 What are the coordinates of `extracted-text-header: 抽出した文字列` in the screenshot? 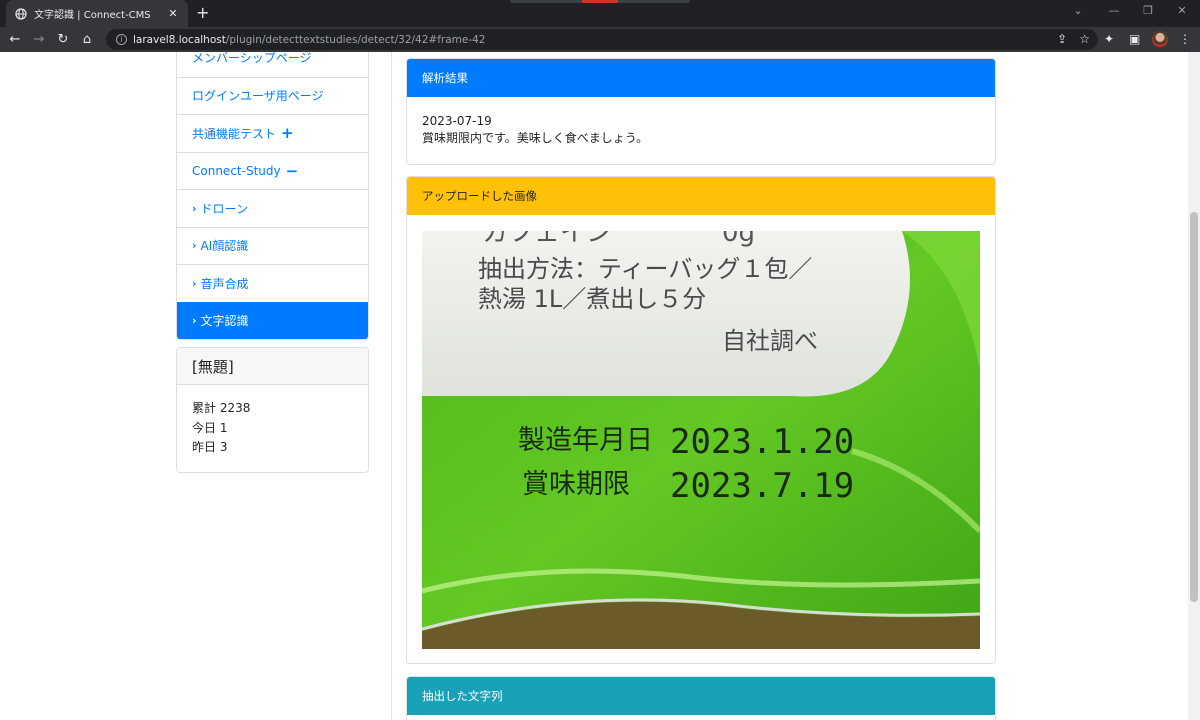 It's located at (701, 696).